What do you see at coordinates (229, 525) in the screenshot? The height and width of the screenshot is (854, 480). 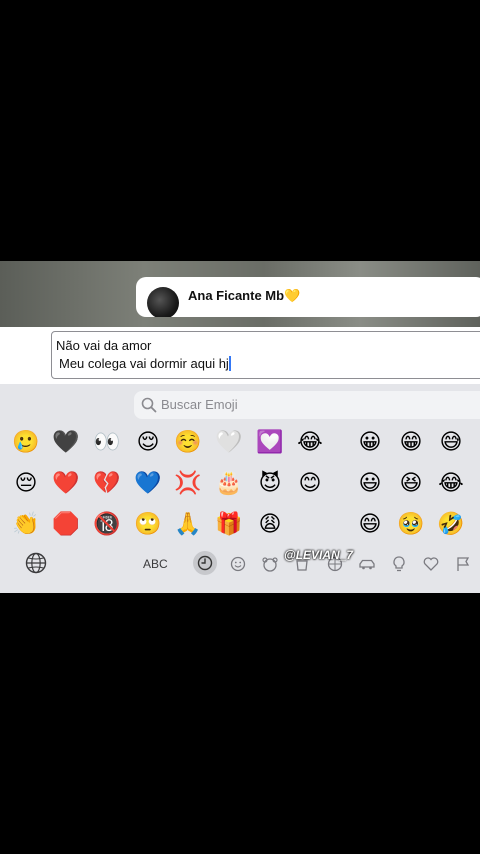 I see `emoji-key: 🎁` at bounding box center [229, 525].